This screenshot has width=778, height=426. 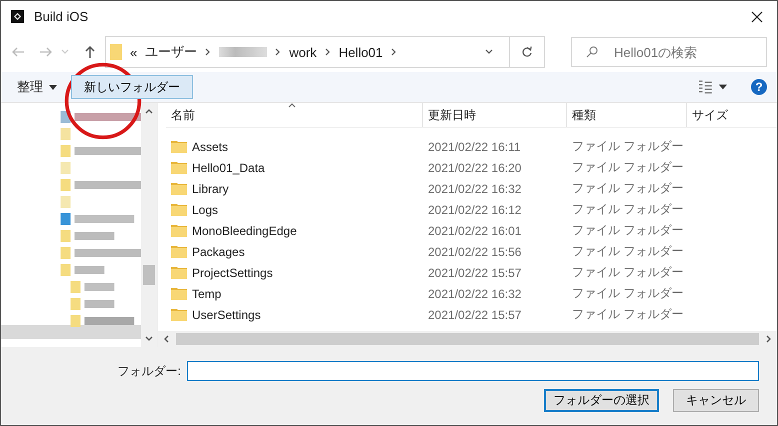 What do you see at coordinates (592, 52) in the screenshot?
I see `search-icon` at bounding box center [592, 52].